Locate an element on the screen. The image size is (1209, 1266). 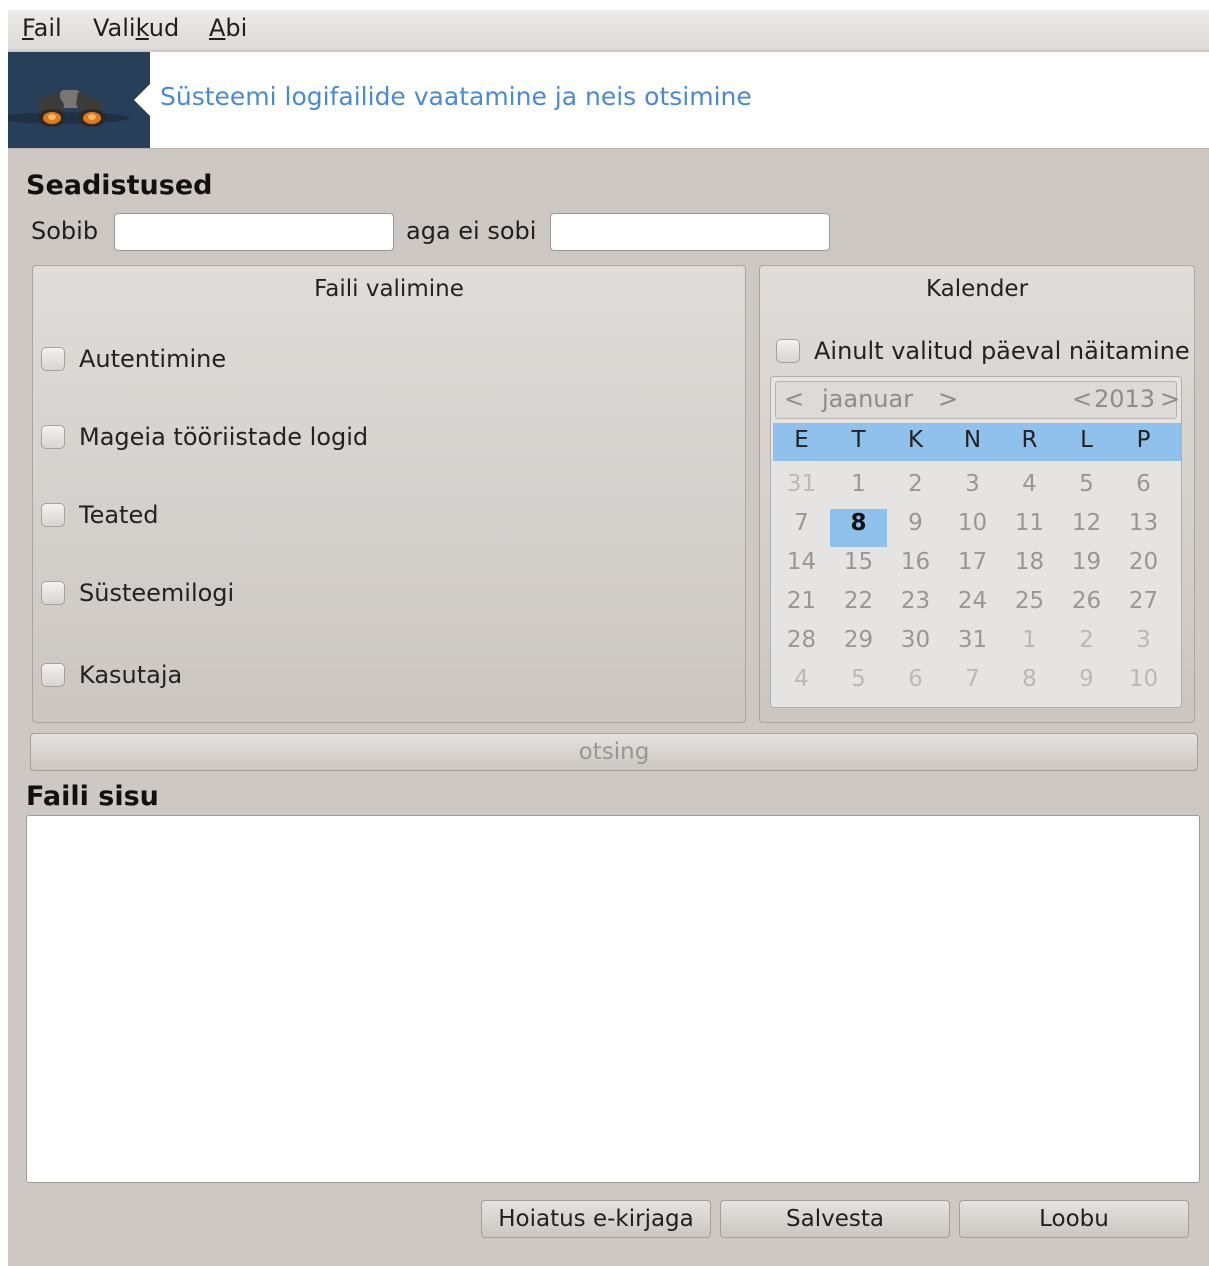
file-option-label: Autentimine is located at coordinates (153, 359).